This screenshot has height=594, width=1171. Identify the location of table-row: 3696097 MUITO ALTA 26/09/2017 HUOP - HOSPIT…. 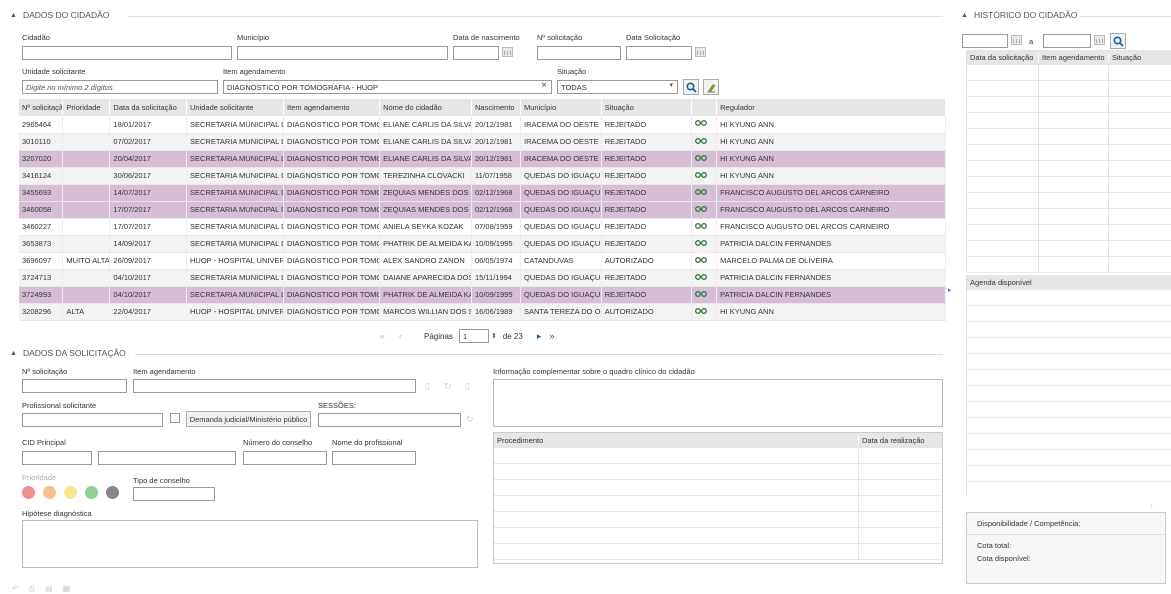
(482, 261).